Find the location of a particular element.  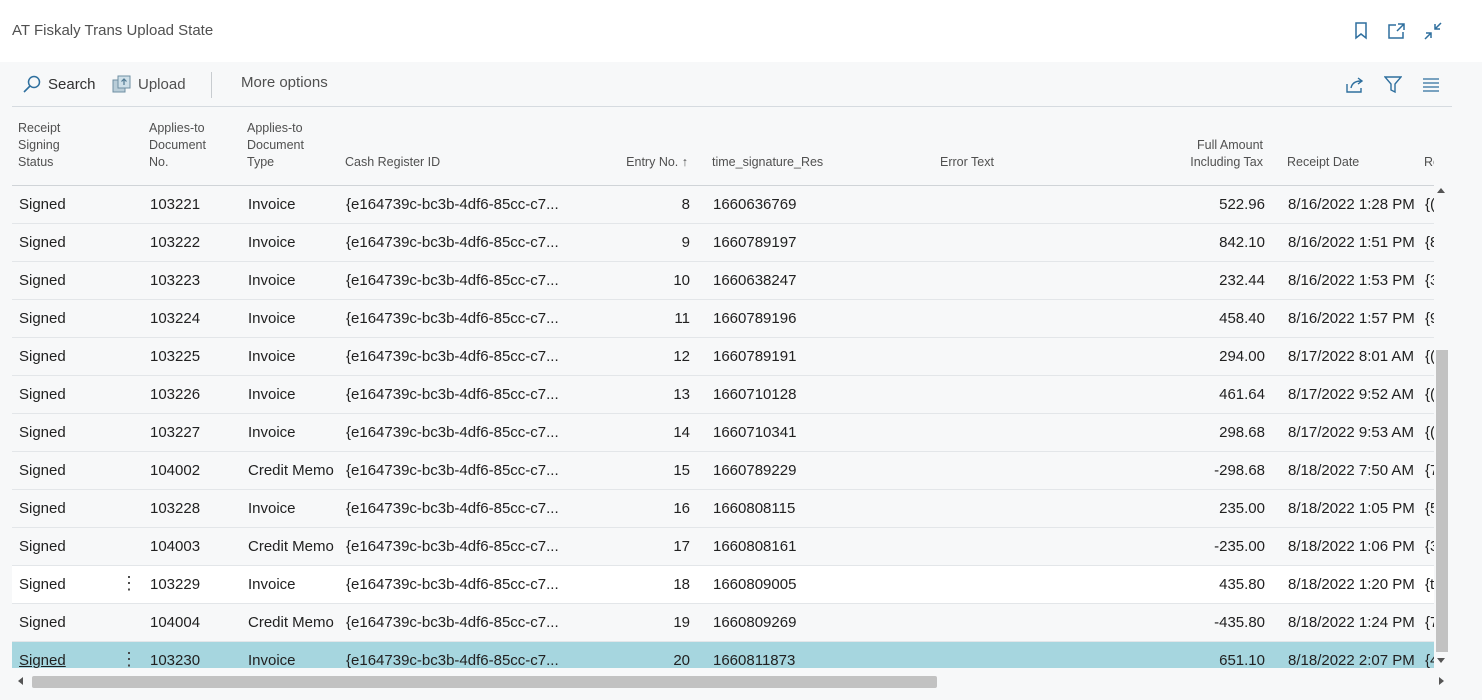

cell-time-signature-res: 1660789191 is located at coordinates (755, 356).